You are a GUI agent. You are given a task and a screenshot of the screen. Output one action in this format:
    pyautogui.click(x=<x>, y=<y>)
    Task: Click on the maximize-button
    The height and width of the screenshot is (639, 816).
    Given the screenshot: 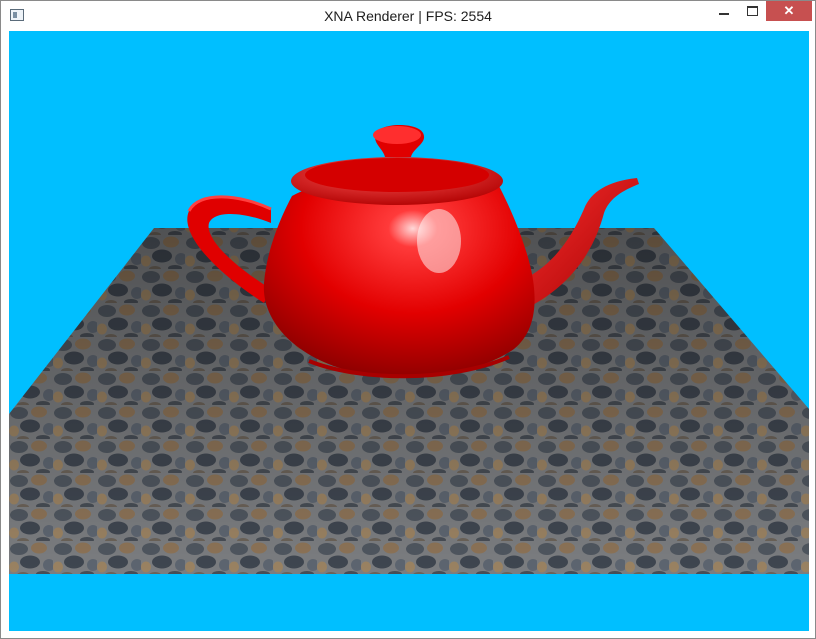 What is the action you would take?
    pyautogui.click(x=752, y=11)
    